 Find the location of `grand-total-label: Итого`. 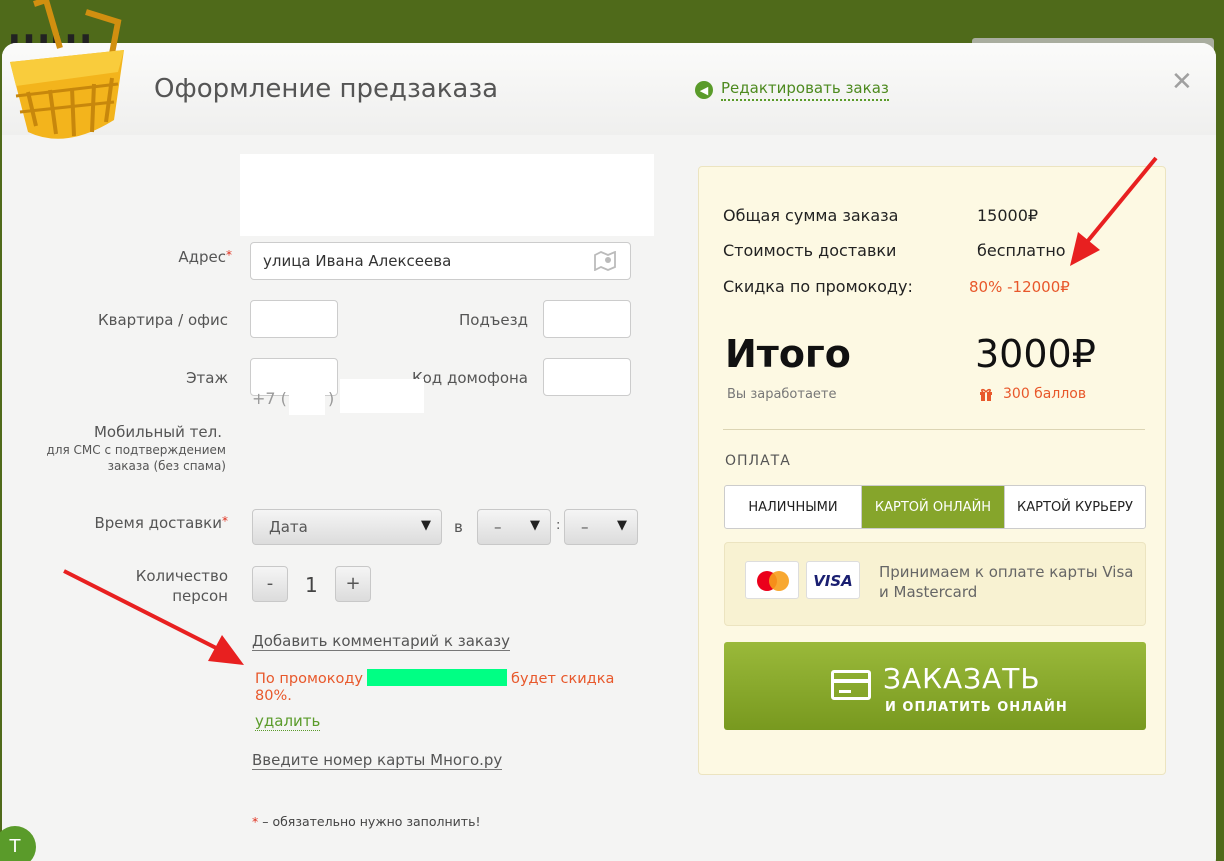

grand-total-label: Итого is located at coordinates (788, 354).